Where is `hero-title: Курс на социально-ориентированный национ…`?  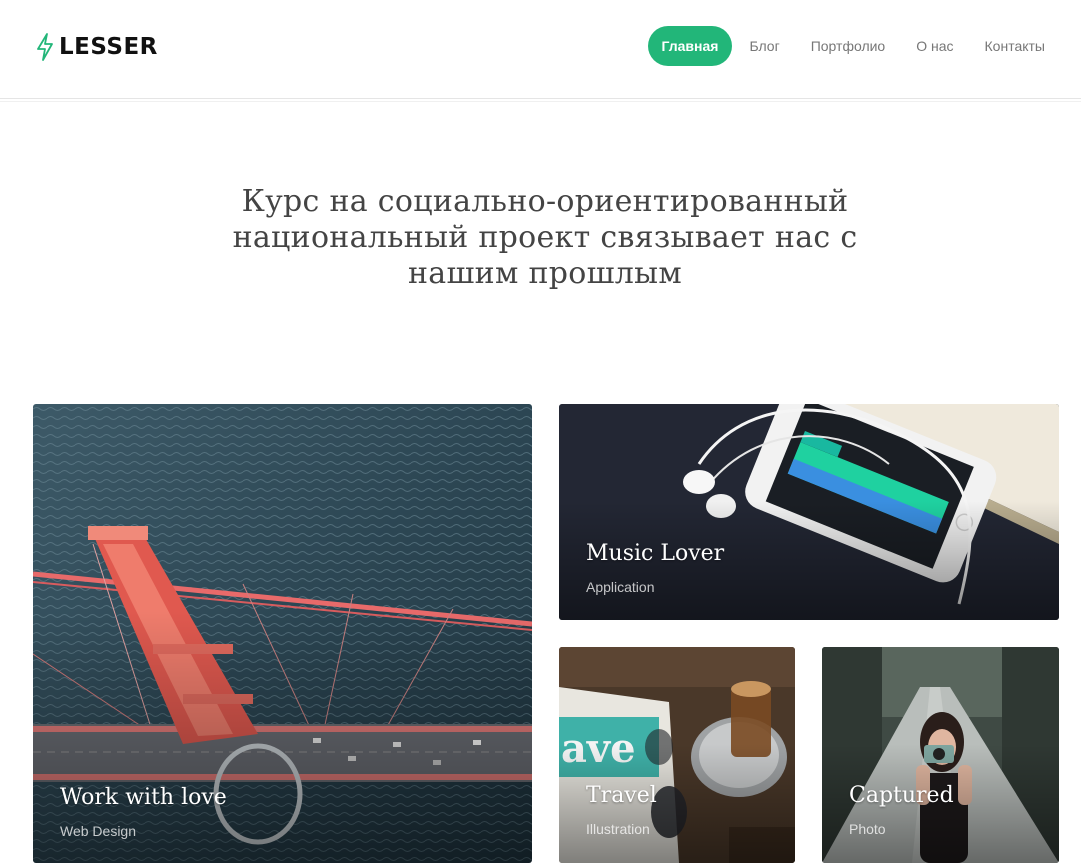 hero-title: Курс на социально-ориентированный национ… is located at coordinates (545, 237).